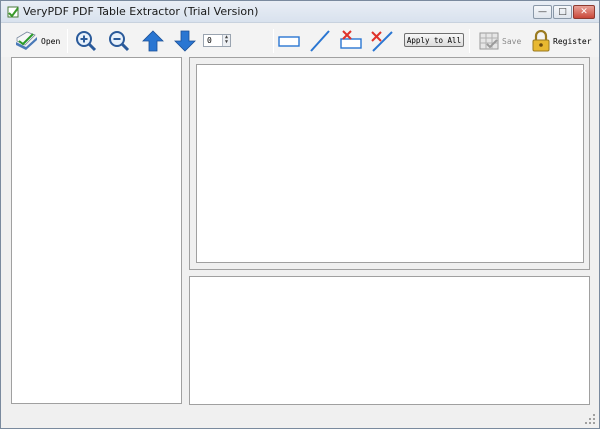 This screenshot has height=429, width=600. I want to click on draw-rect-button, so click(289, 41).